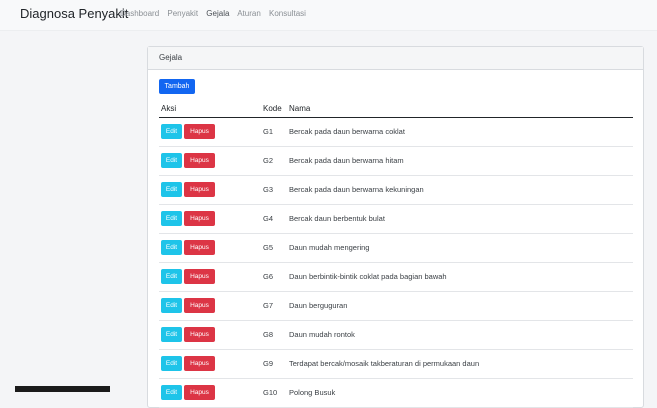 This screenshot has width=657, height=408. Describe the element at coordinates (268, 363) in the screenshot. I see `row-kode: G9` at that location.